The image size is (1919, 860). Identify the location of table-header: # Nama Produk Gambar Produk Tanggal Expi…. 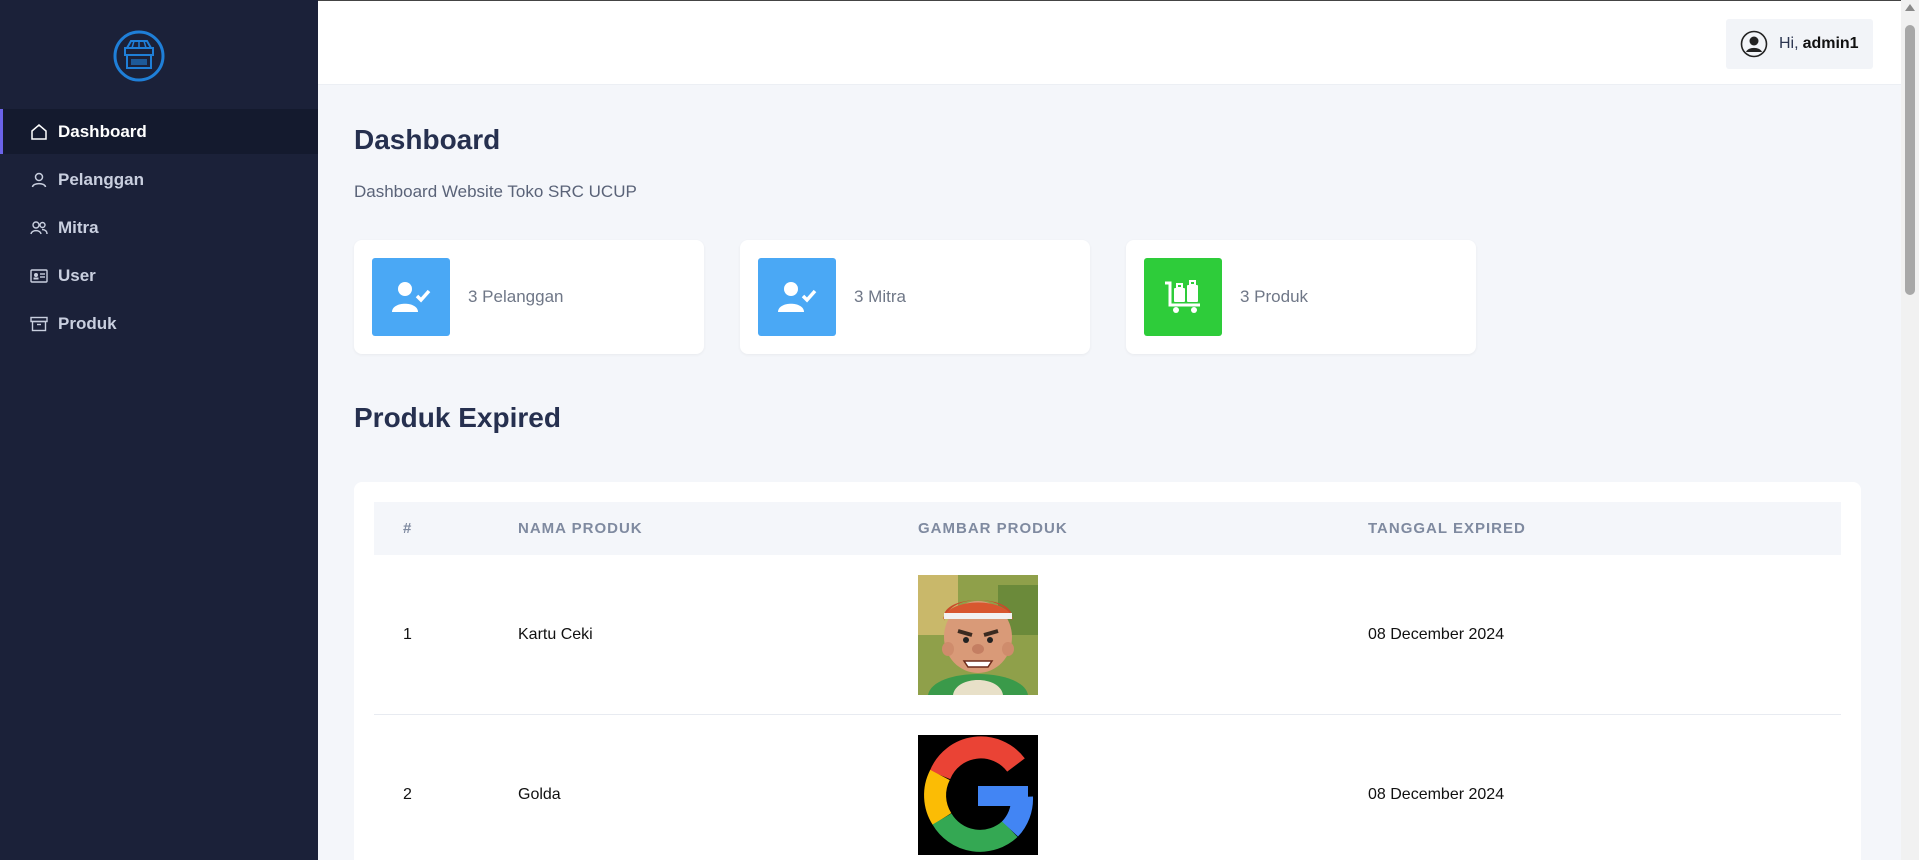
(1107, 528).